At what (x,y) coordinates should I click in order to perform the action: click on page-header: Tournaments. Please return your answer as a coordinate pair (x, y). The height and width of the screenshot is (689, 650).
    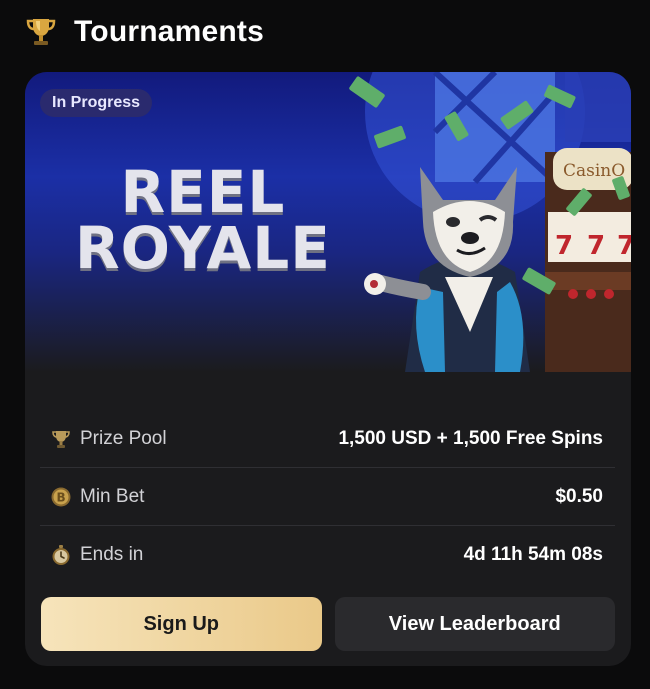
    Looking at the image, I should click on (144, 32).